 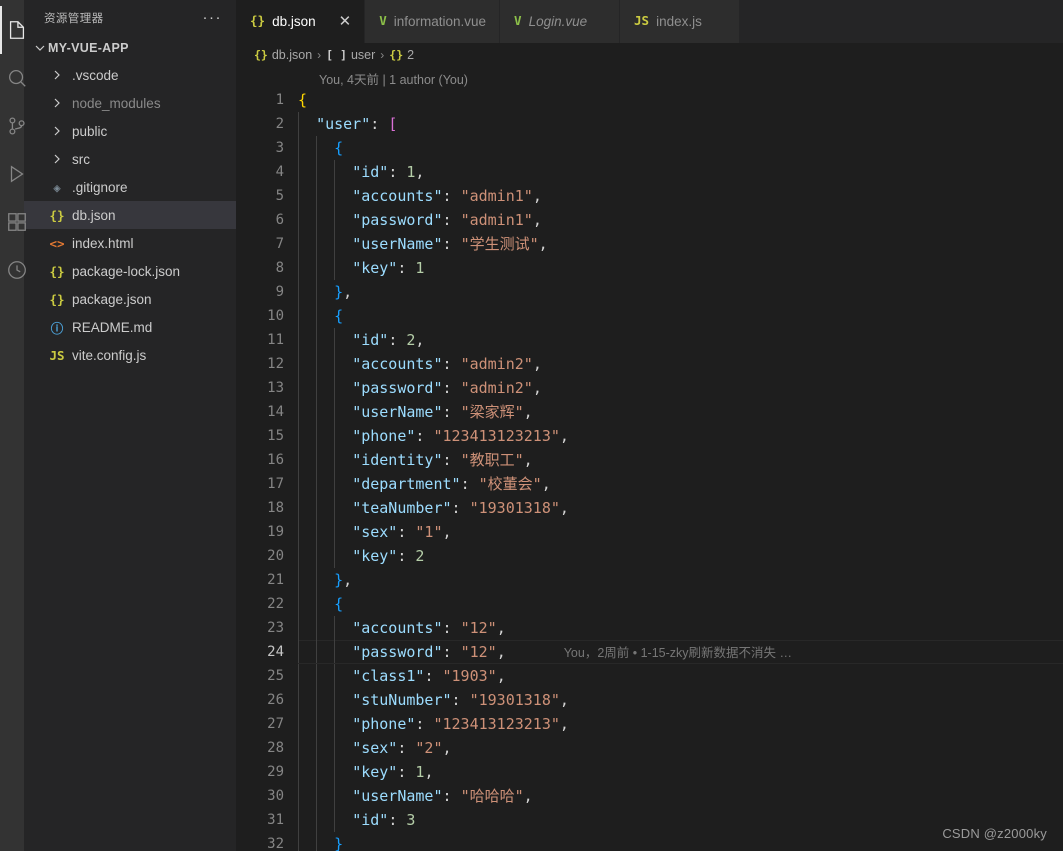 What do you see at coordinates (370, 340) in the screenshot?
I see `code-token: "id"` at bounding box center [370, 340].